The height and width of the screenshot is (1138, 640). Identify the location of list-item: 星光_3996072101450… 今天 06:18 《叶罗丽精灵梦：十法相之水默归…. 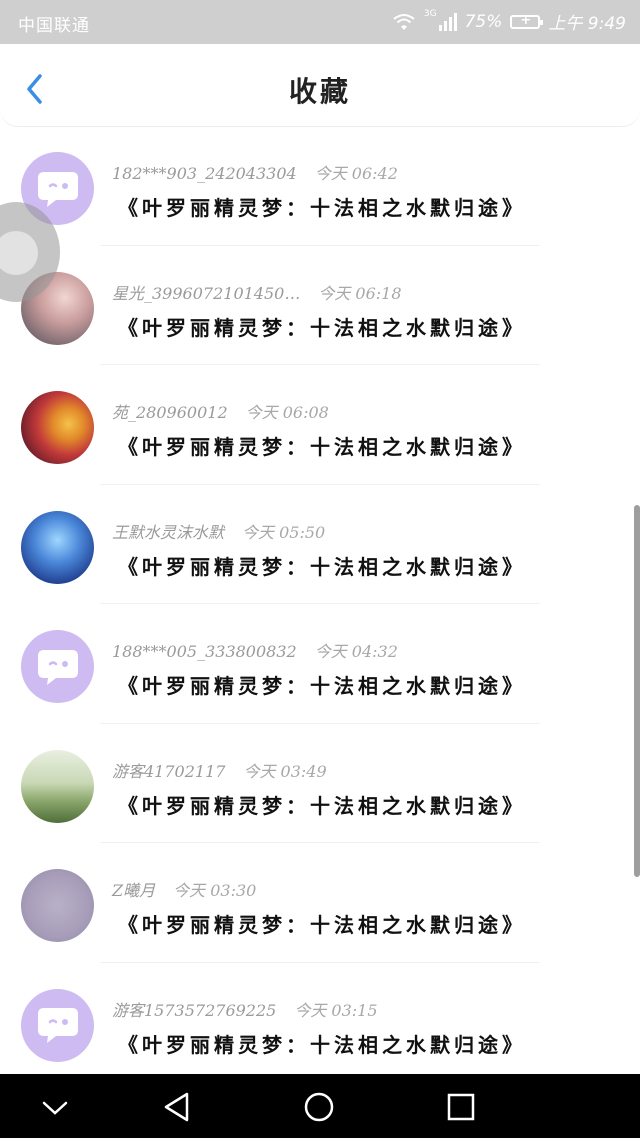
(320, 305).